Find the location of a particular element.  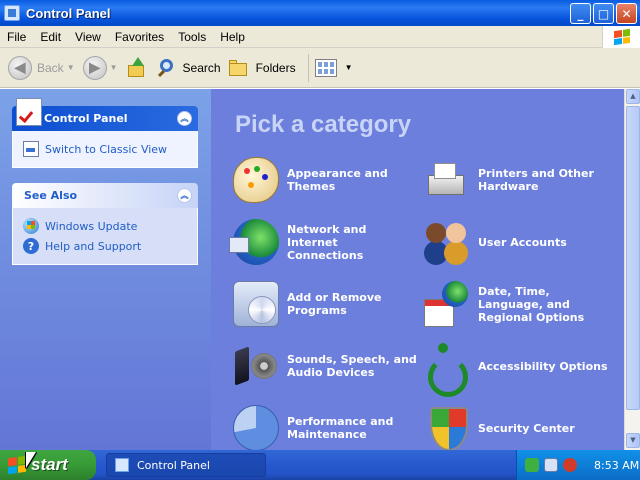

windows-update-link: Windows Update is located at coordinates (105, 226).